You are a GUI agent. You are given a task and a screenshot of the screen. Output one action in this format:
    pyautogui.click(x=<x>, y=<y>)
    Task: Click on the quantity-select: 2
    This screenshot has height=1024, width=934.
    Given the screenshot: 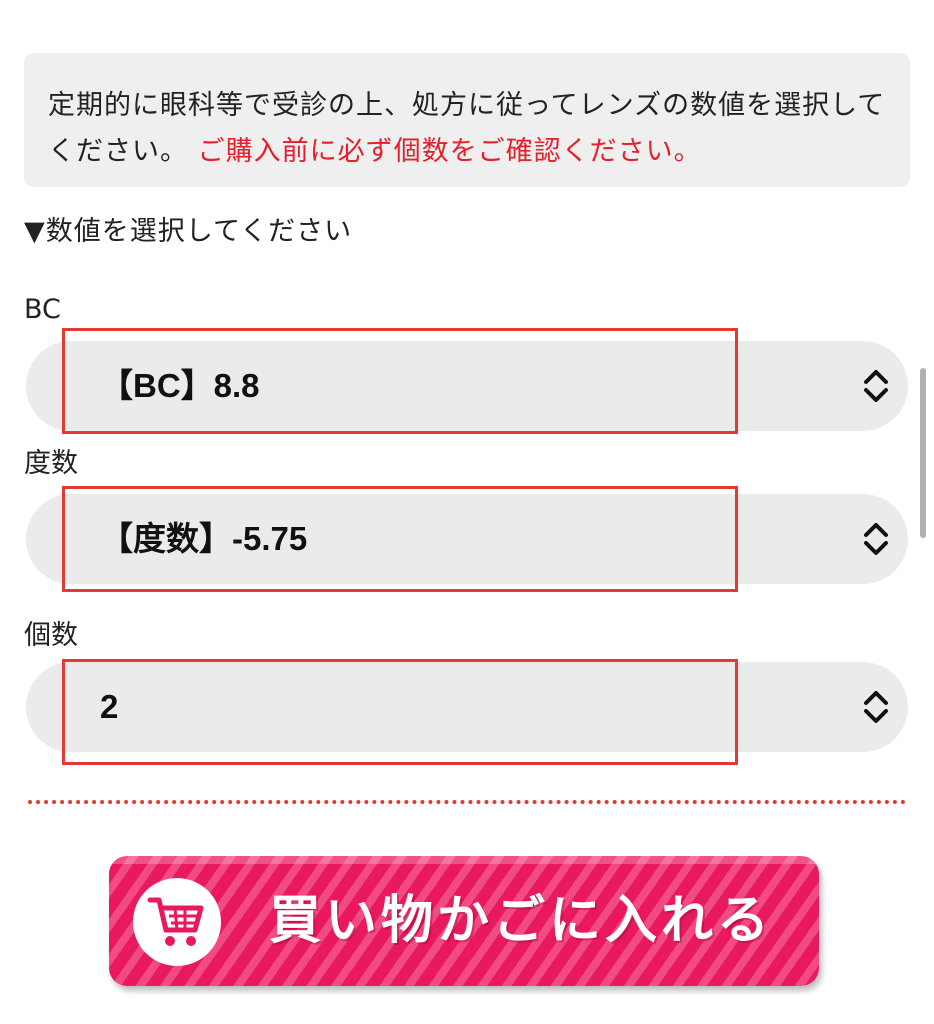 What is the action you would take?
    pyautogui.click(x=467, y=707)
    